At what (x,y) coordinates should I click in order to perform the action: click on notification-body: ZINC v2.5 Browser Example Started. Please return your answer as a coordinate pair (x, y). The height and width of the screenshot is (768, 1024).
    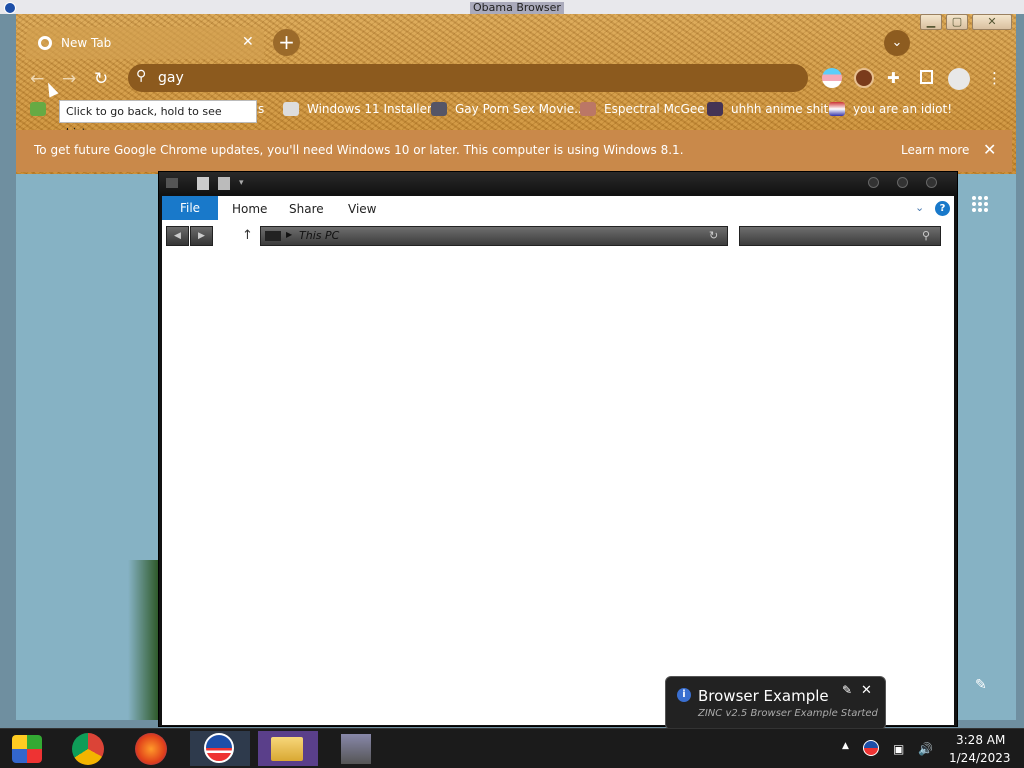
    Looking at the image, I should click on (788, 713).